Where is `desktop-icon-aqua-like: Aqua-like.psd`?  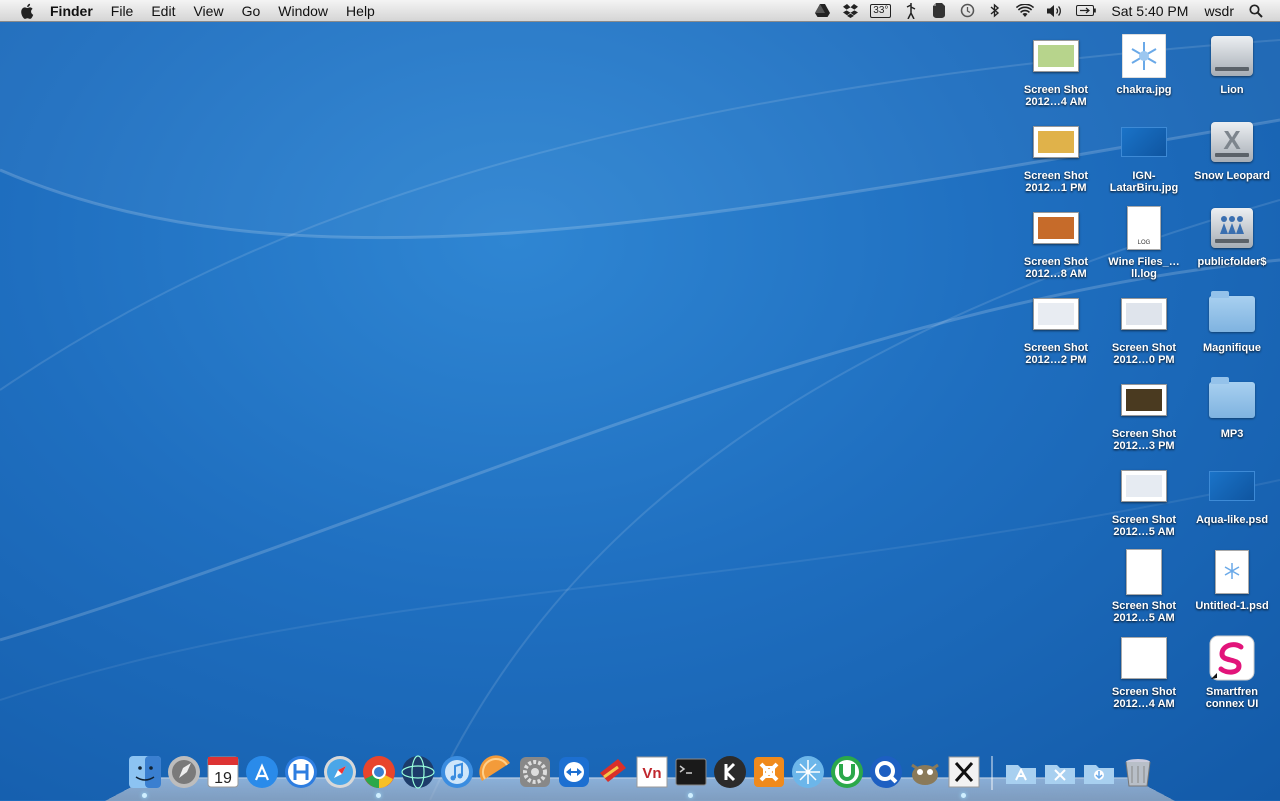
desktop-icon-aqua-like: Aqua-like.psd is located at coordinates (1232, 494).